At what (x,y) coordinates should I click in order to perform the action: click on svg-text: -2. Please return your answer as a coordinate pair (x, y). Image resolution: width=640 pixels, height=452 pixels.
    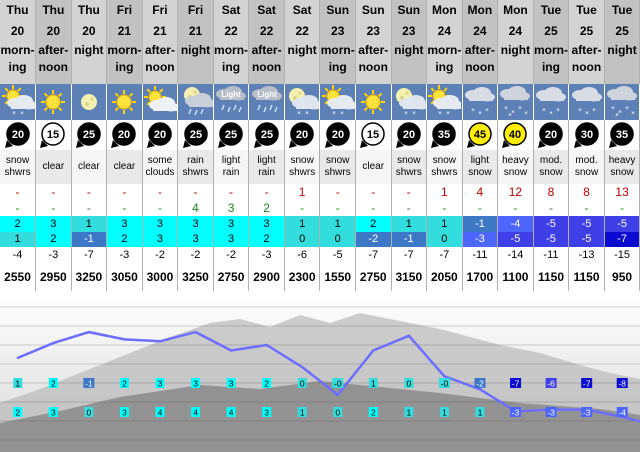
    Looking at the image, I should click on (480, 384).